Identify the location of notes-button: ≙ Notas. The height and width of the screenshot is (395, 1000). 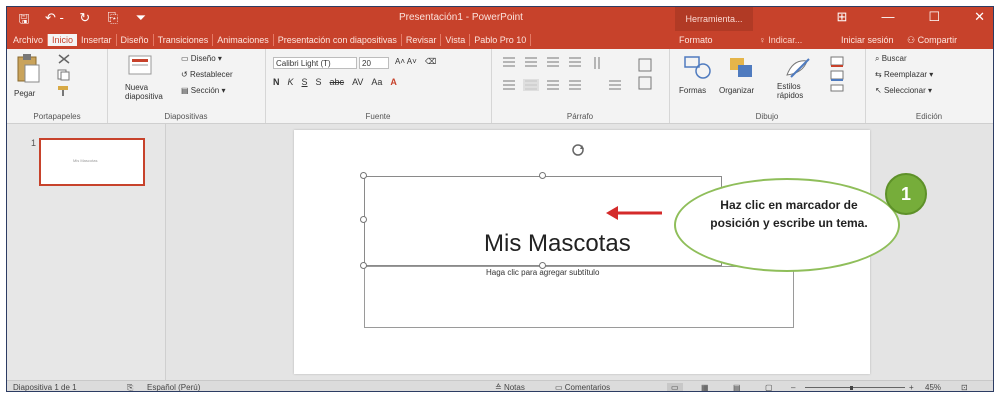
(510, 387).